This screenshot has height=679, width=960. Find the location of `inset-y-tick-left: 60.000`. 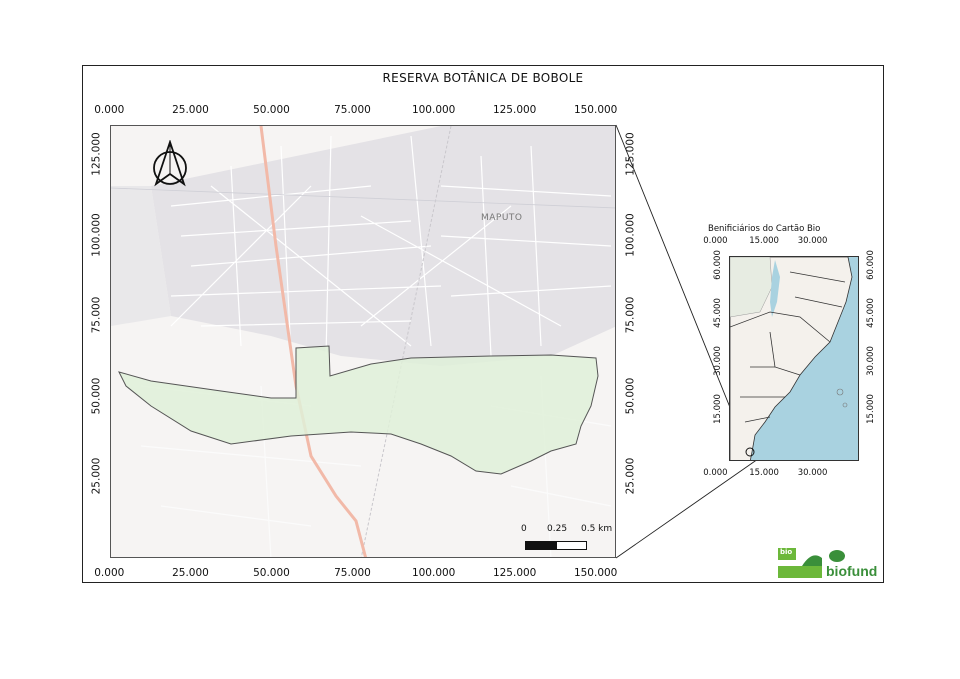

inset-y-tick-left: 60.000 is located at coordinates (717, 265).